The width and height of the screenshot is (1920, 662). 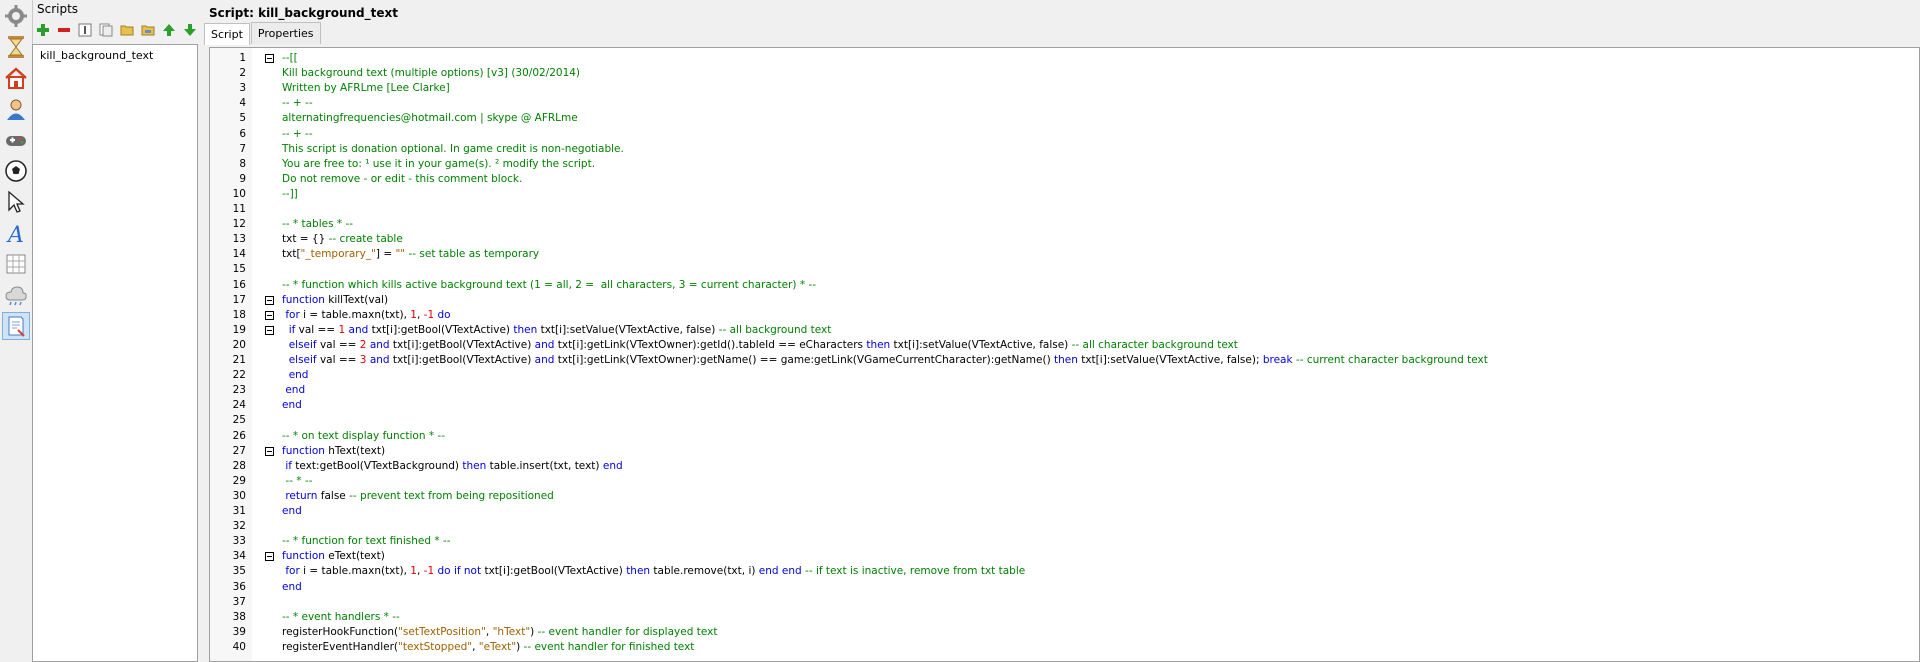 I want to click on code-token: "eText", so click(x=497, y=646).